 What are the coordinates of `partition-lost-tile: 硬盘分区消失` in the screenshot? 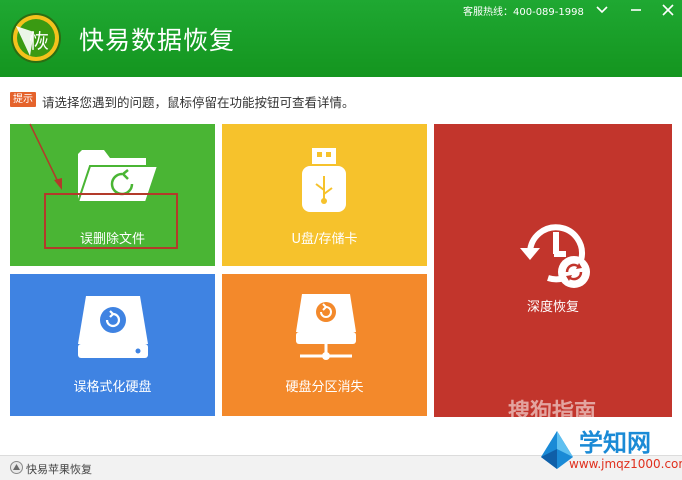 It's located at (324, 345).